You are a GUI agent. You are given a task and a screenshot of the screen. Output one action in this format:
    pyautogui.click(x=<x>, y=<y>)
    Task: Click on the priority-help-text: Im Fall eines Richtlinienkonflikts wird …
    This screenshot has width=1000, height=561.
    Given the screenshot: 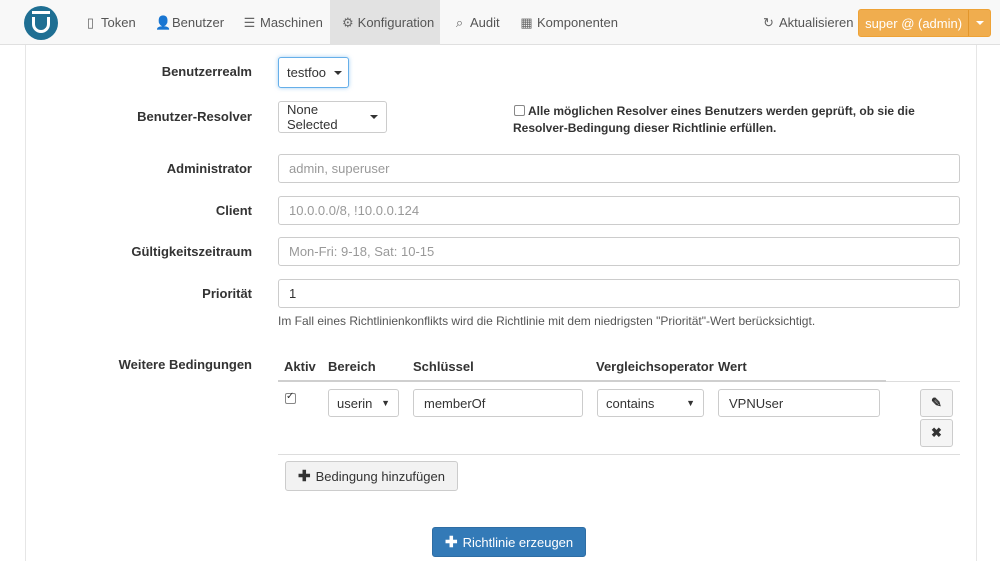 What is the action you would take?
    pyautogui.click(x=547, y=321)
    